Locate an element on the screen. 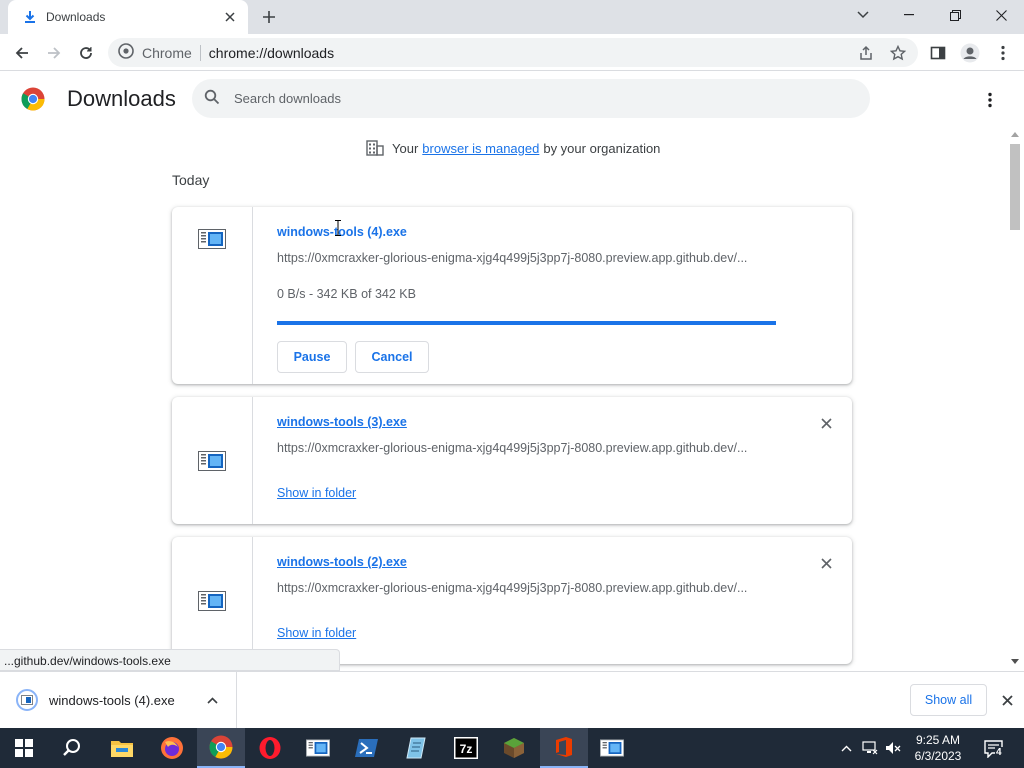 The image size is (1024, 768). text-cursor-icon is located at coordinates (338, 228).